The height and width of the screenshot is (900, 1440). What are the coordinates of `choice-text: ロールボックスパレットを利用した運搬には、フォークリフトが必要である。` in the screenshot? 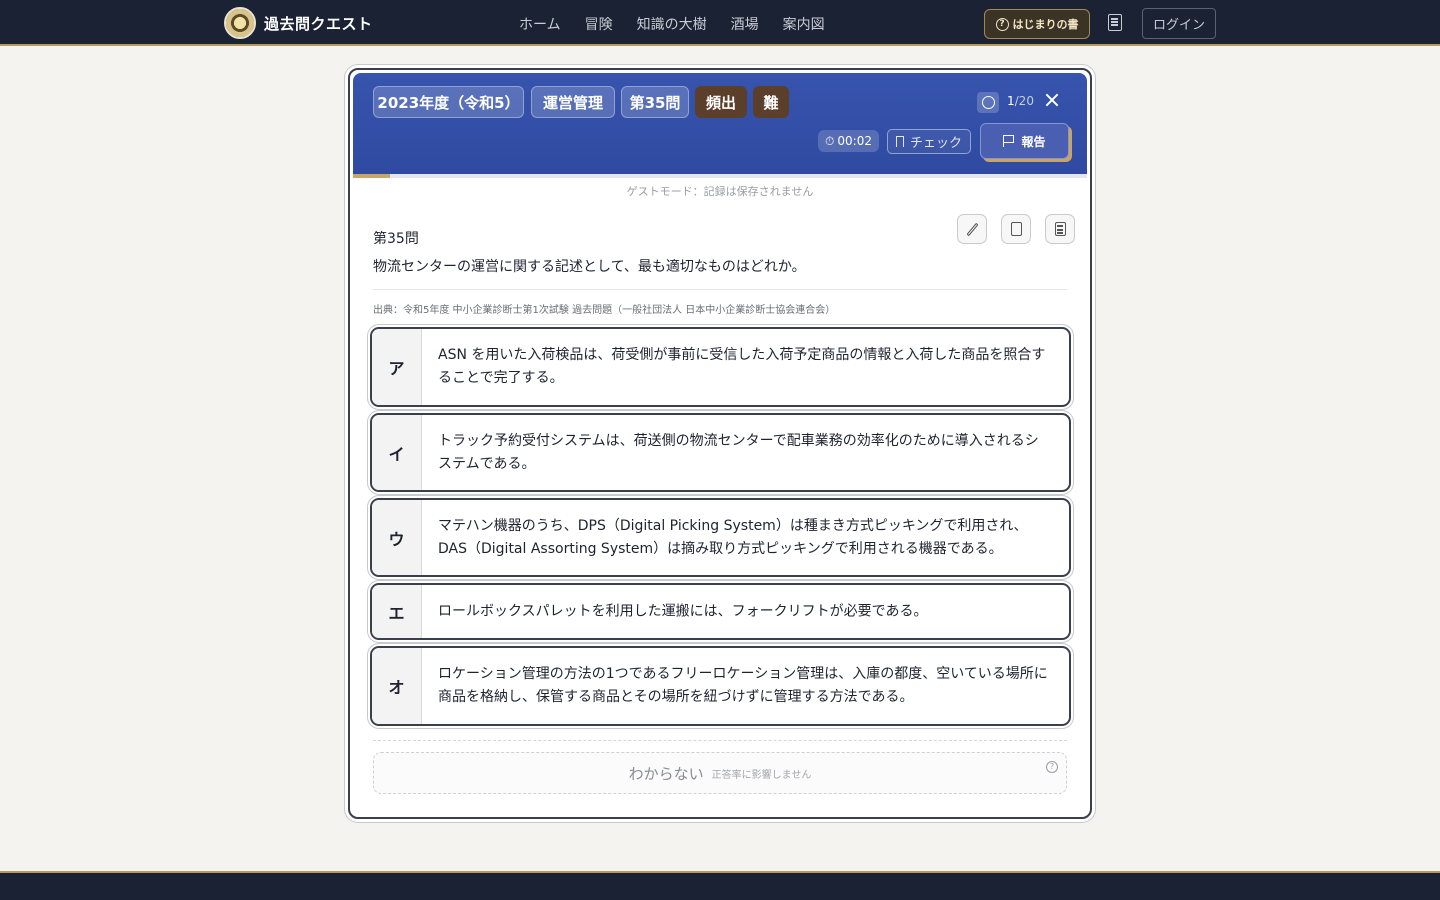 It's located at (683, 611).